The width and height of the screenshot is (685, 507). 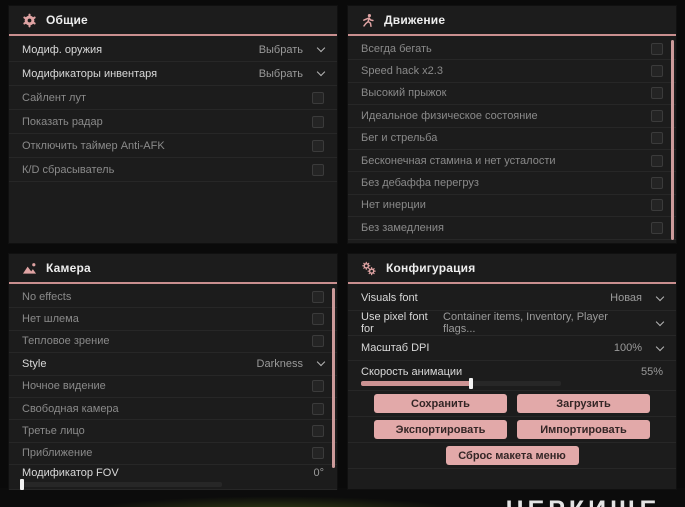 What do you see at coordinates (389, 298) in the screenshot?
I see `setting-label: Visuals font` at bounding box center [389, 298].